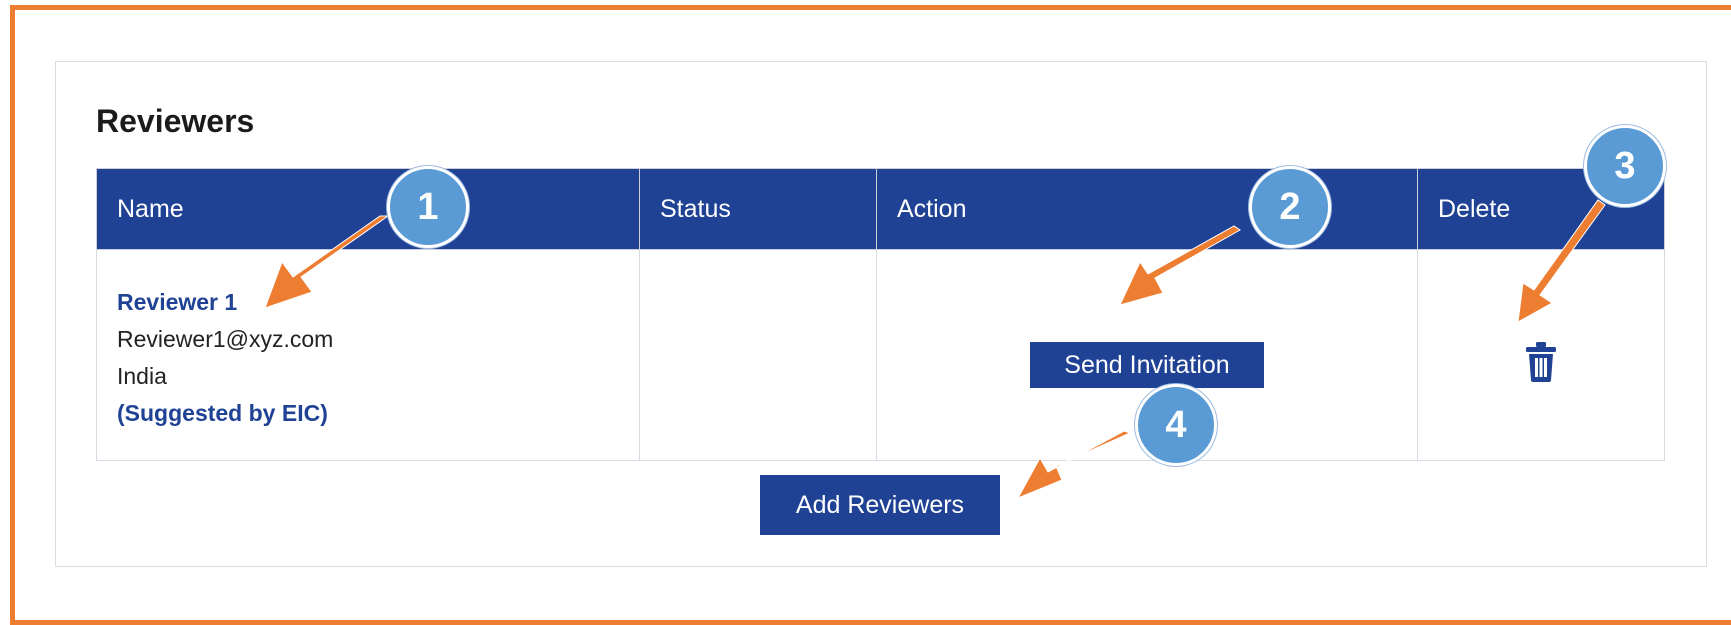  Describe the element at coordinates (1625, 166) in the screenshot. I see `callout-3: 3` at that location.